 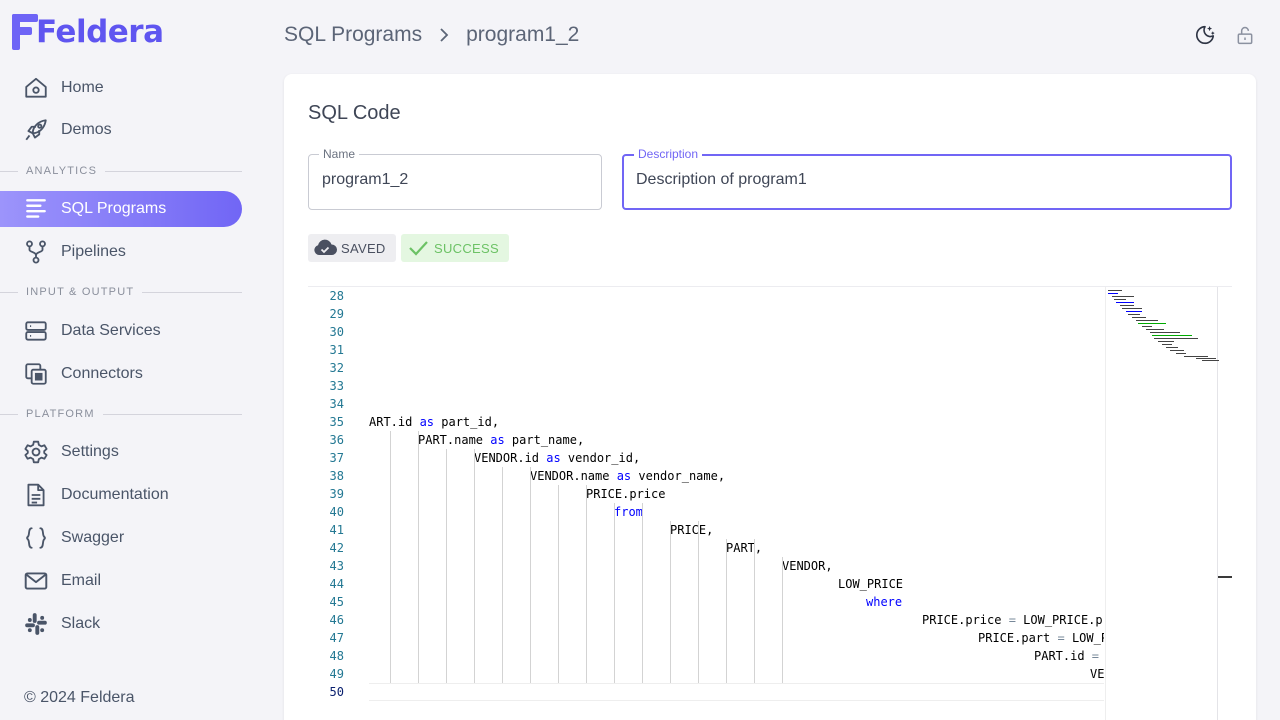 What do you see at coordinates (121, 292) in the screenshot?
I see `section-input-output: INPUT & OUTPUT` at bounding box center [121, 292].